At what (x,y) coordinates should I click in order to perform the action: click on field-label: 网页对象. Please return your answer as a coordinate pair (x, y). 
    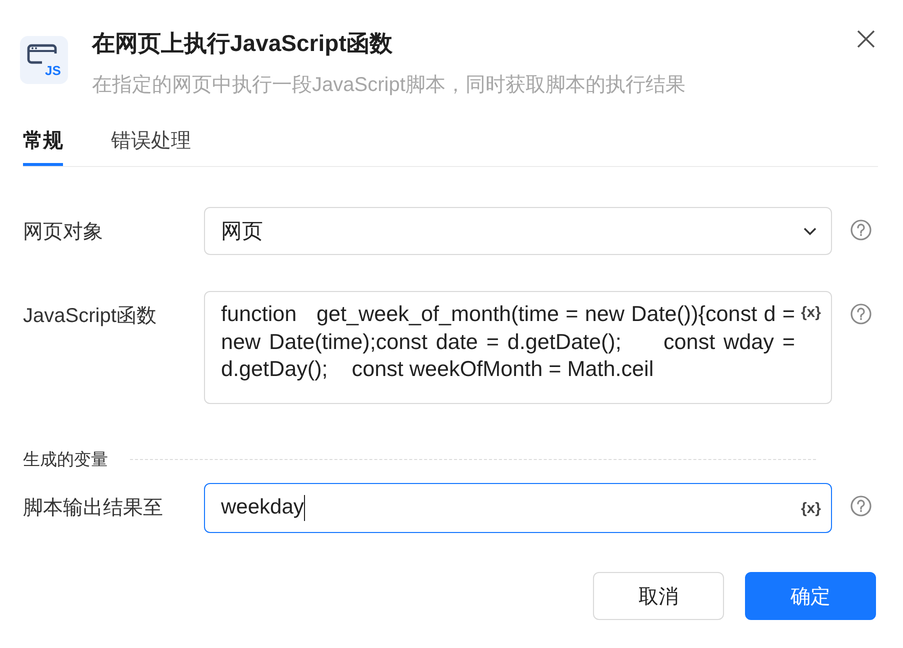
    Looking at the image, I should click on (63, 232).